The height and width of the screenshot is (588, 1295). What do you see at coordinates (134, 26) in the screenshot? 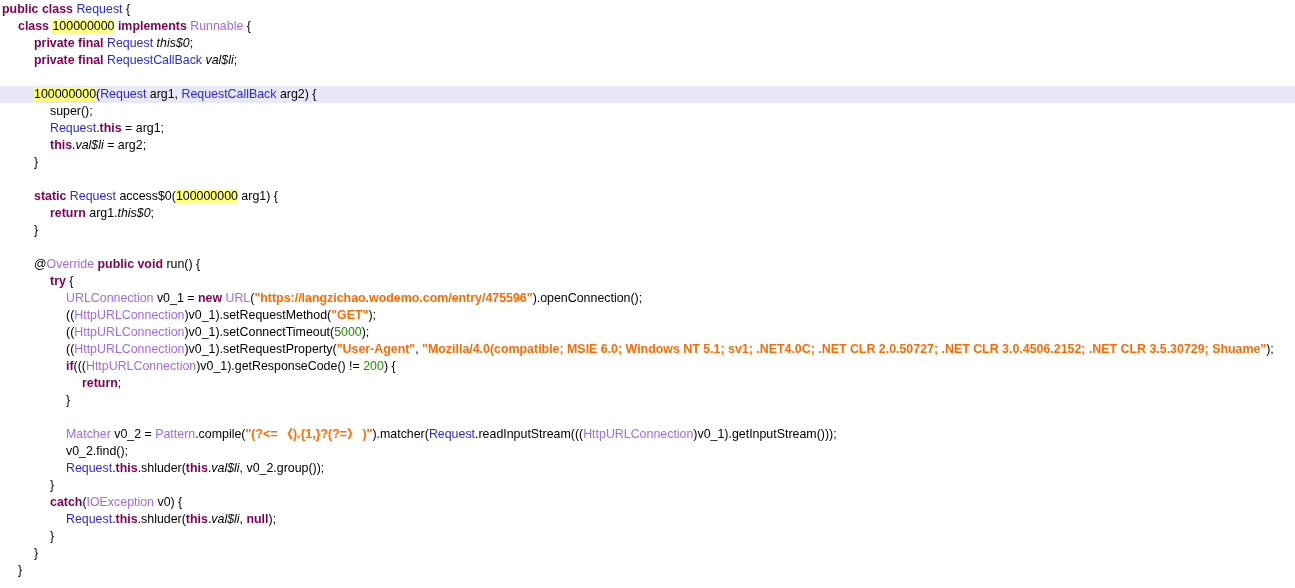
I see `code-line: class 100000000 implements Runnable {` at bounding box center [134, 26].